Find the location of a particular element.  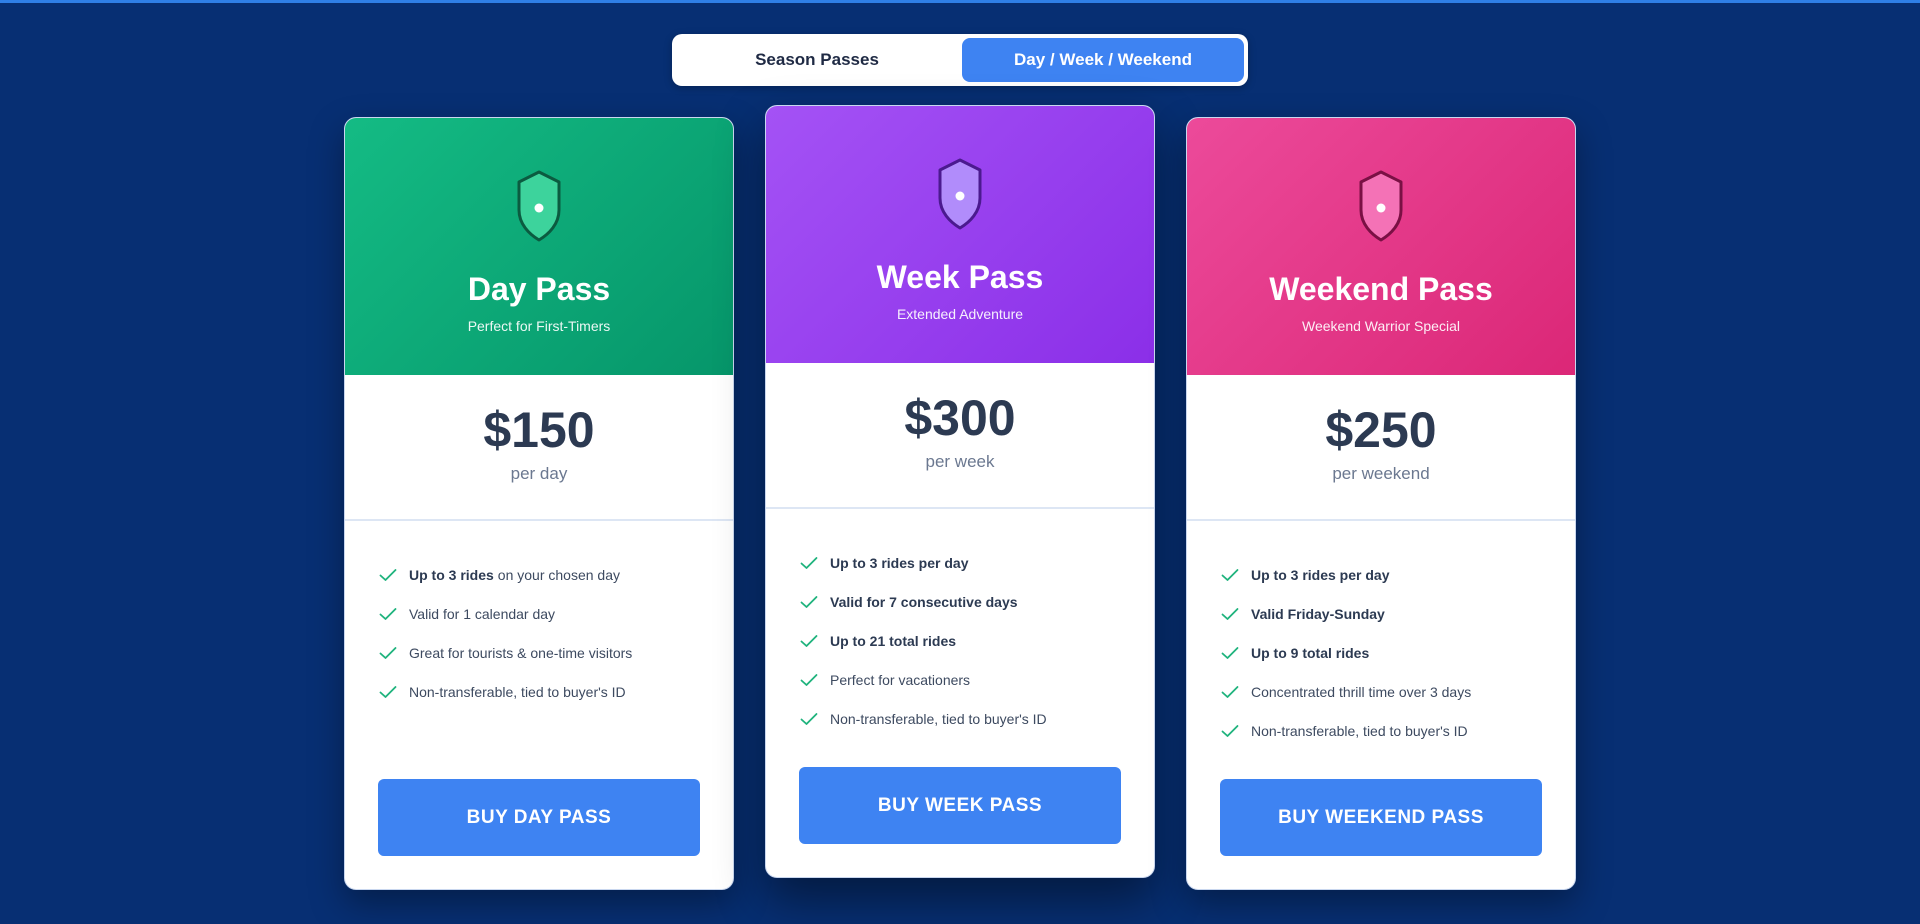

price-section: $250 per weekend is located at coordinates (1381, 448).